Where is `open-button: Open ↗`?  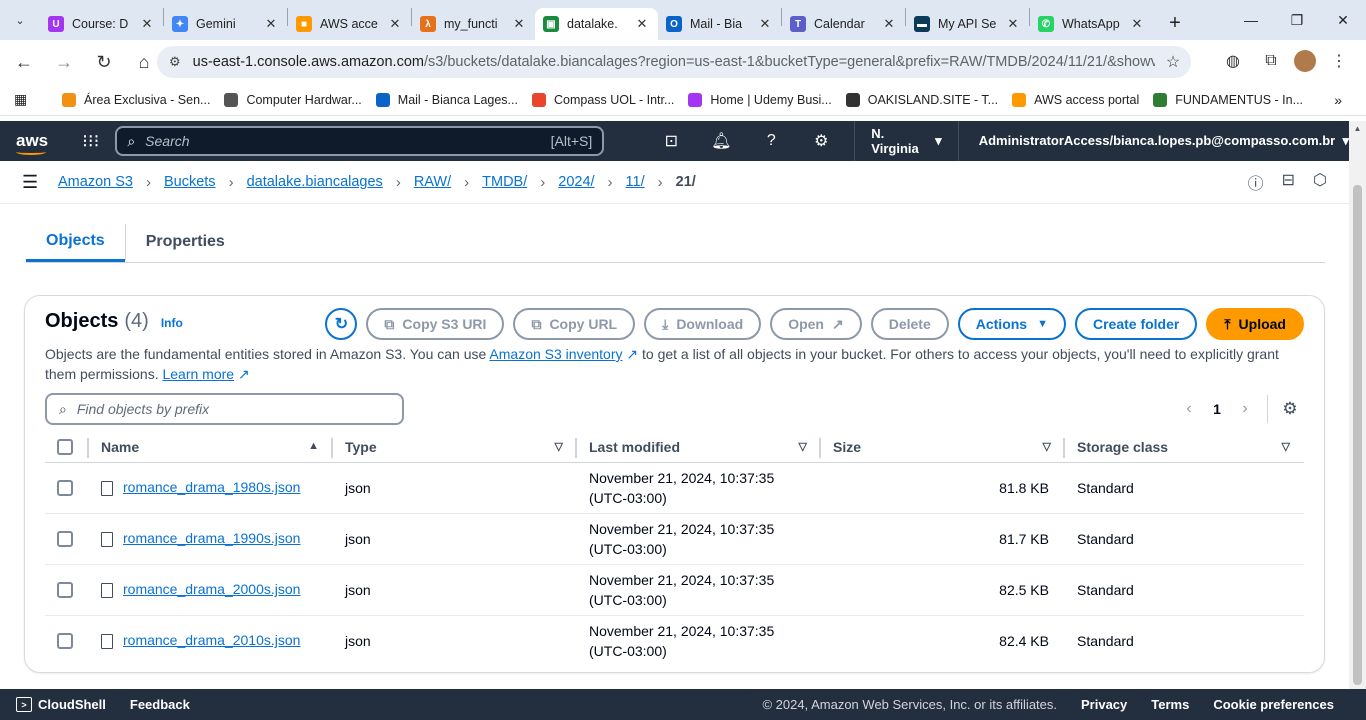
open-button: Open ↗ is located at coordinates (816, 324).